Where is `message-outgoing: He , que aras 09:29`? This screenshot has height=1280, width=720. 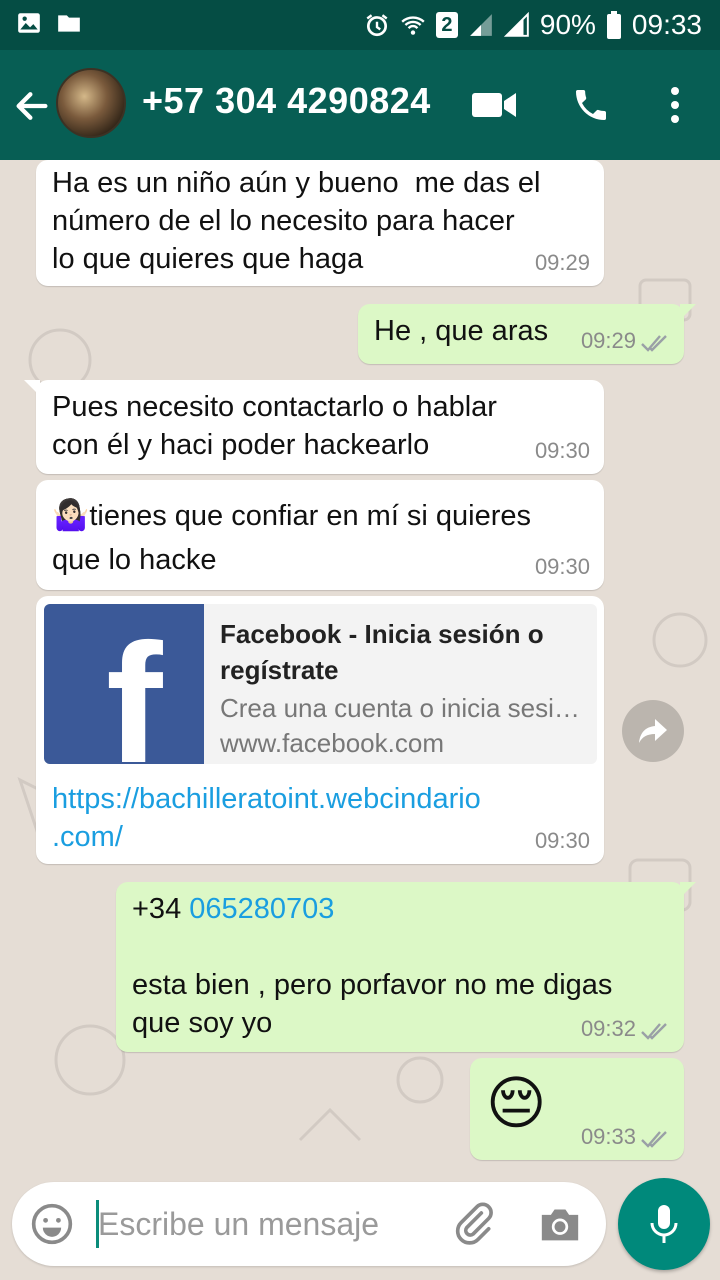 message-outgoing: He , que aras 09:29 is located at coordinates (527, 334).